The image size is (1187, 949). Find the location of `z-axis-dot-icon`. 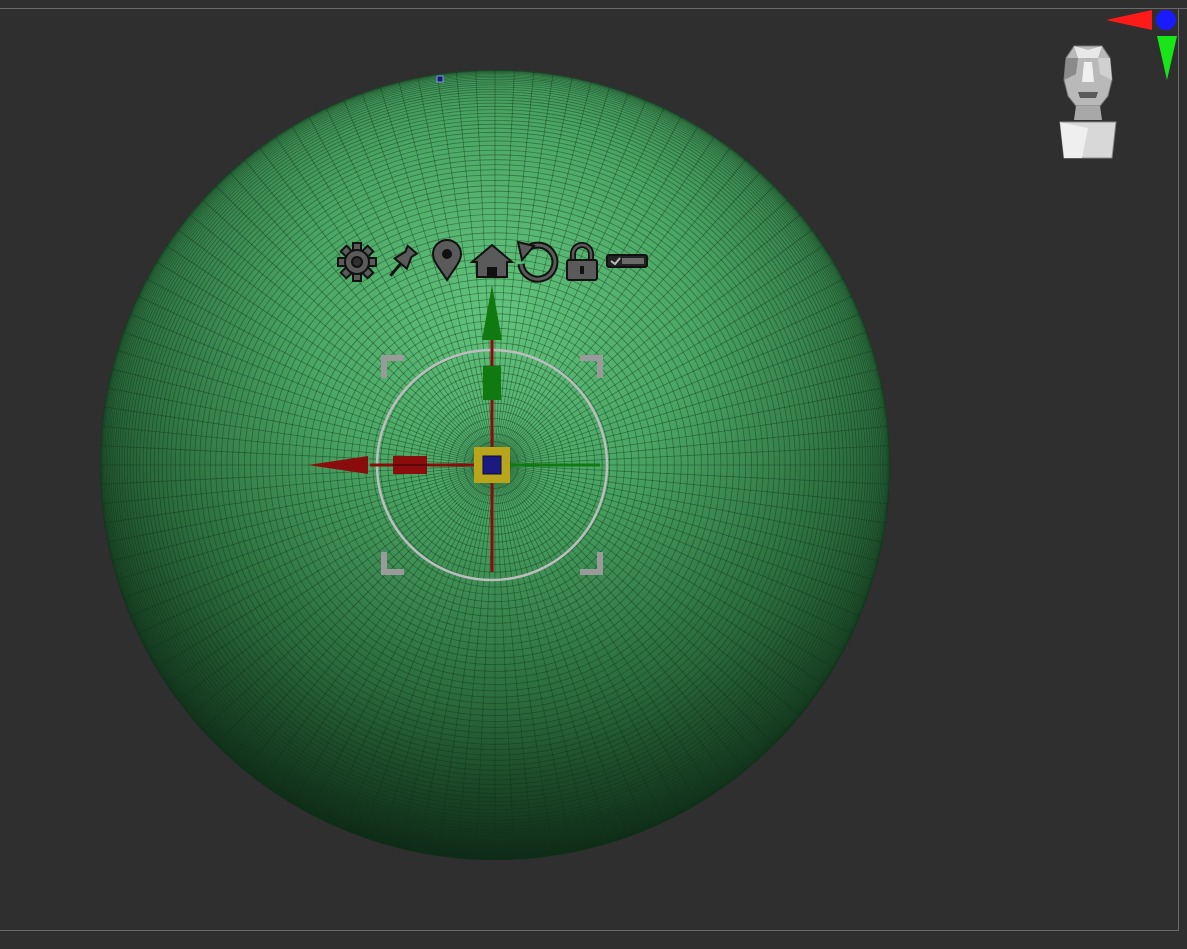

z-axis-dot-icon is located at coordinates (1166, 20).